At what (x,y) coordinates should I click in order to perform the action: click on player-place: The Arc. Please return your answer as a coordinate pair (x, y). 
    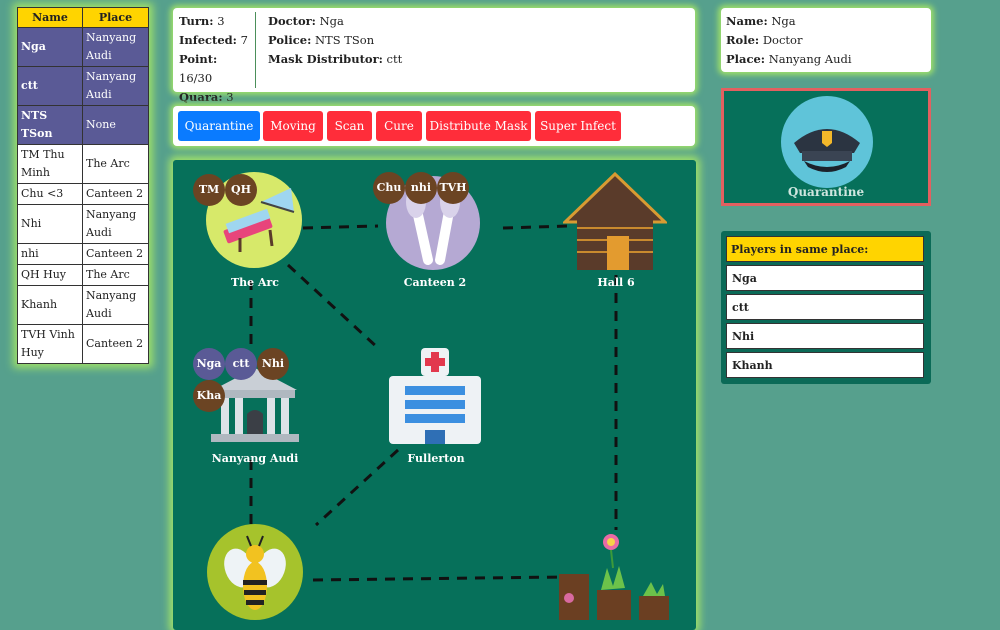
    Looking at the image, I should click on (115, 164).